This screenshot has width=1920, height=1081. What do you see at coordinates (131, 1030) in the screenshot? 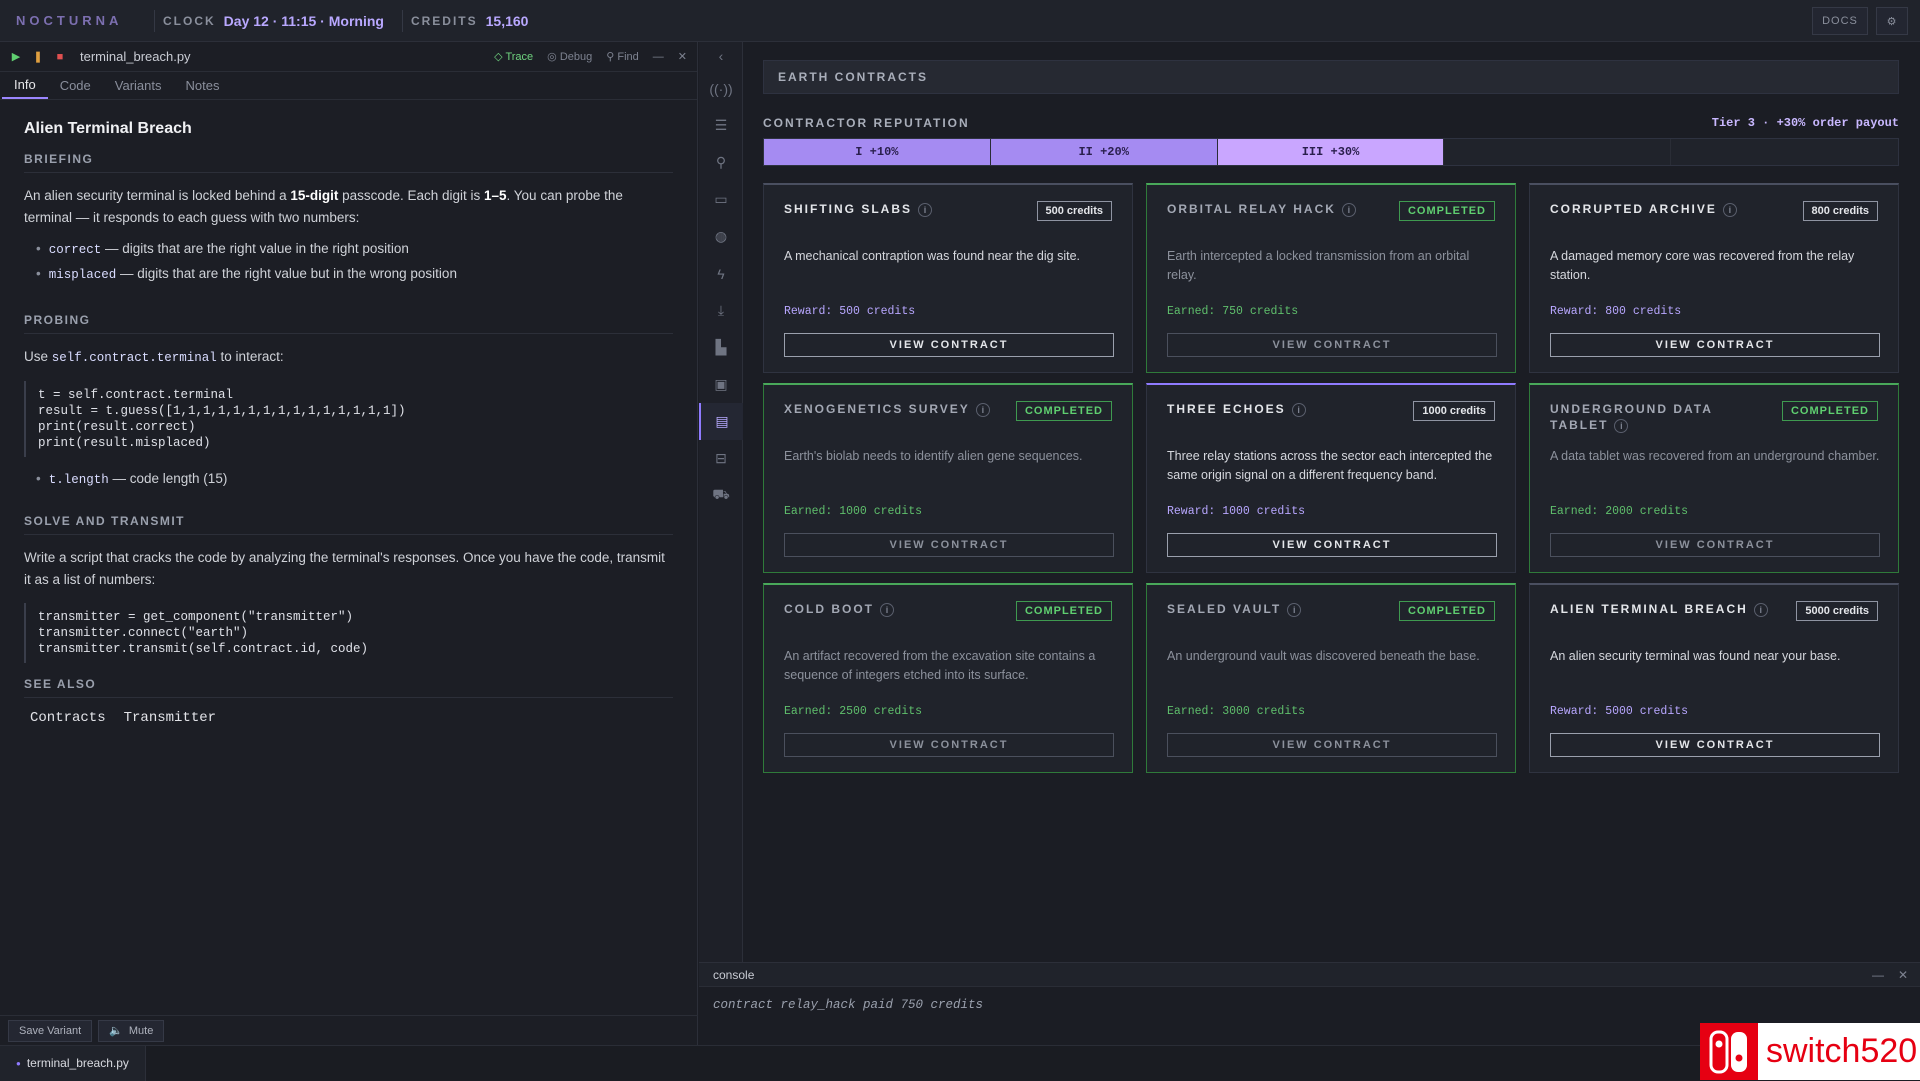
I see `mute-button: 🔈 Mute` at bounding box center [131, 1030].